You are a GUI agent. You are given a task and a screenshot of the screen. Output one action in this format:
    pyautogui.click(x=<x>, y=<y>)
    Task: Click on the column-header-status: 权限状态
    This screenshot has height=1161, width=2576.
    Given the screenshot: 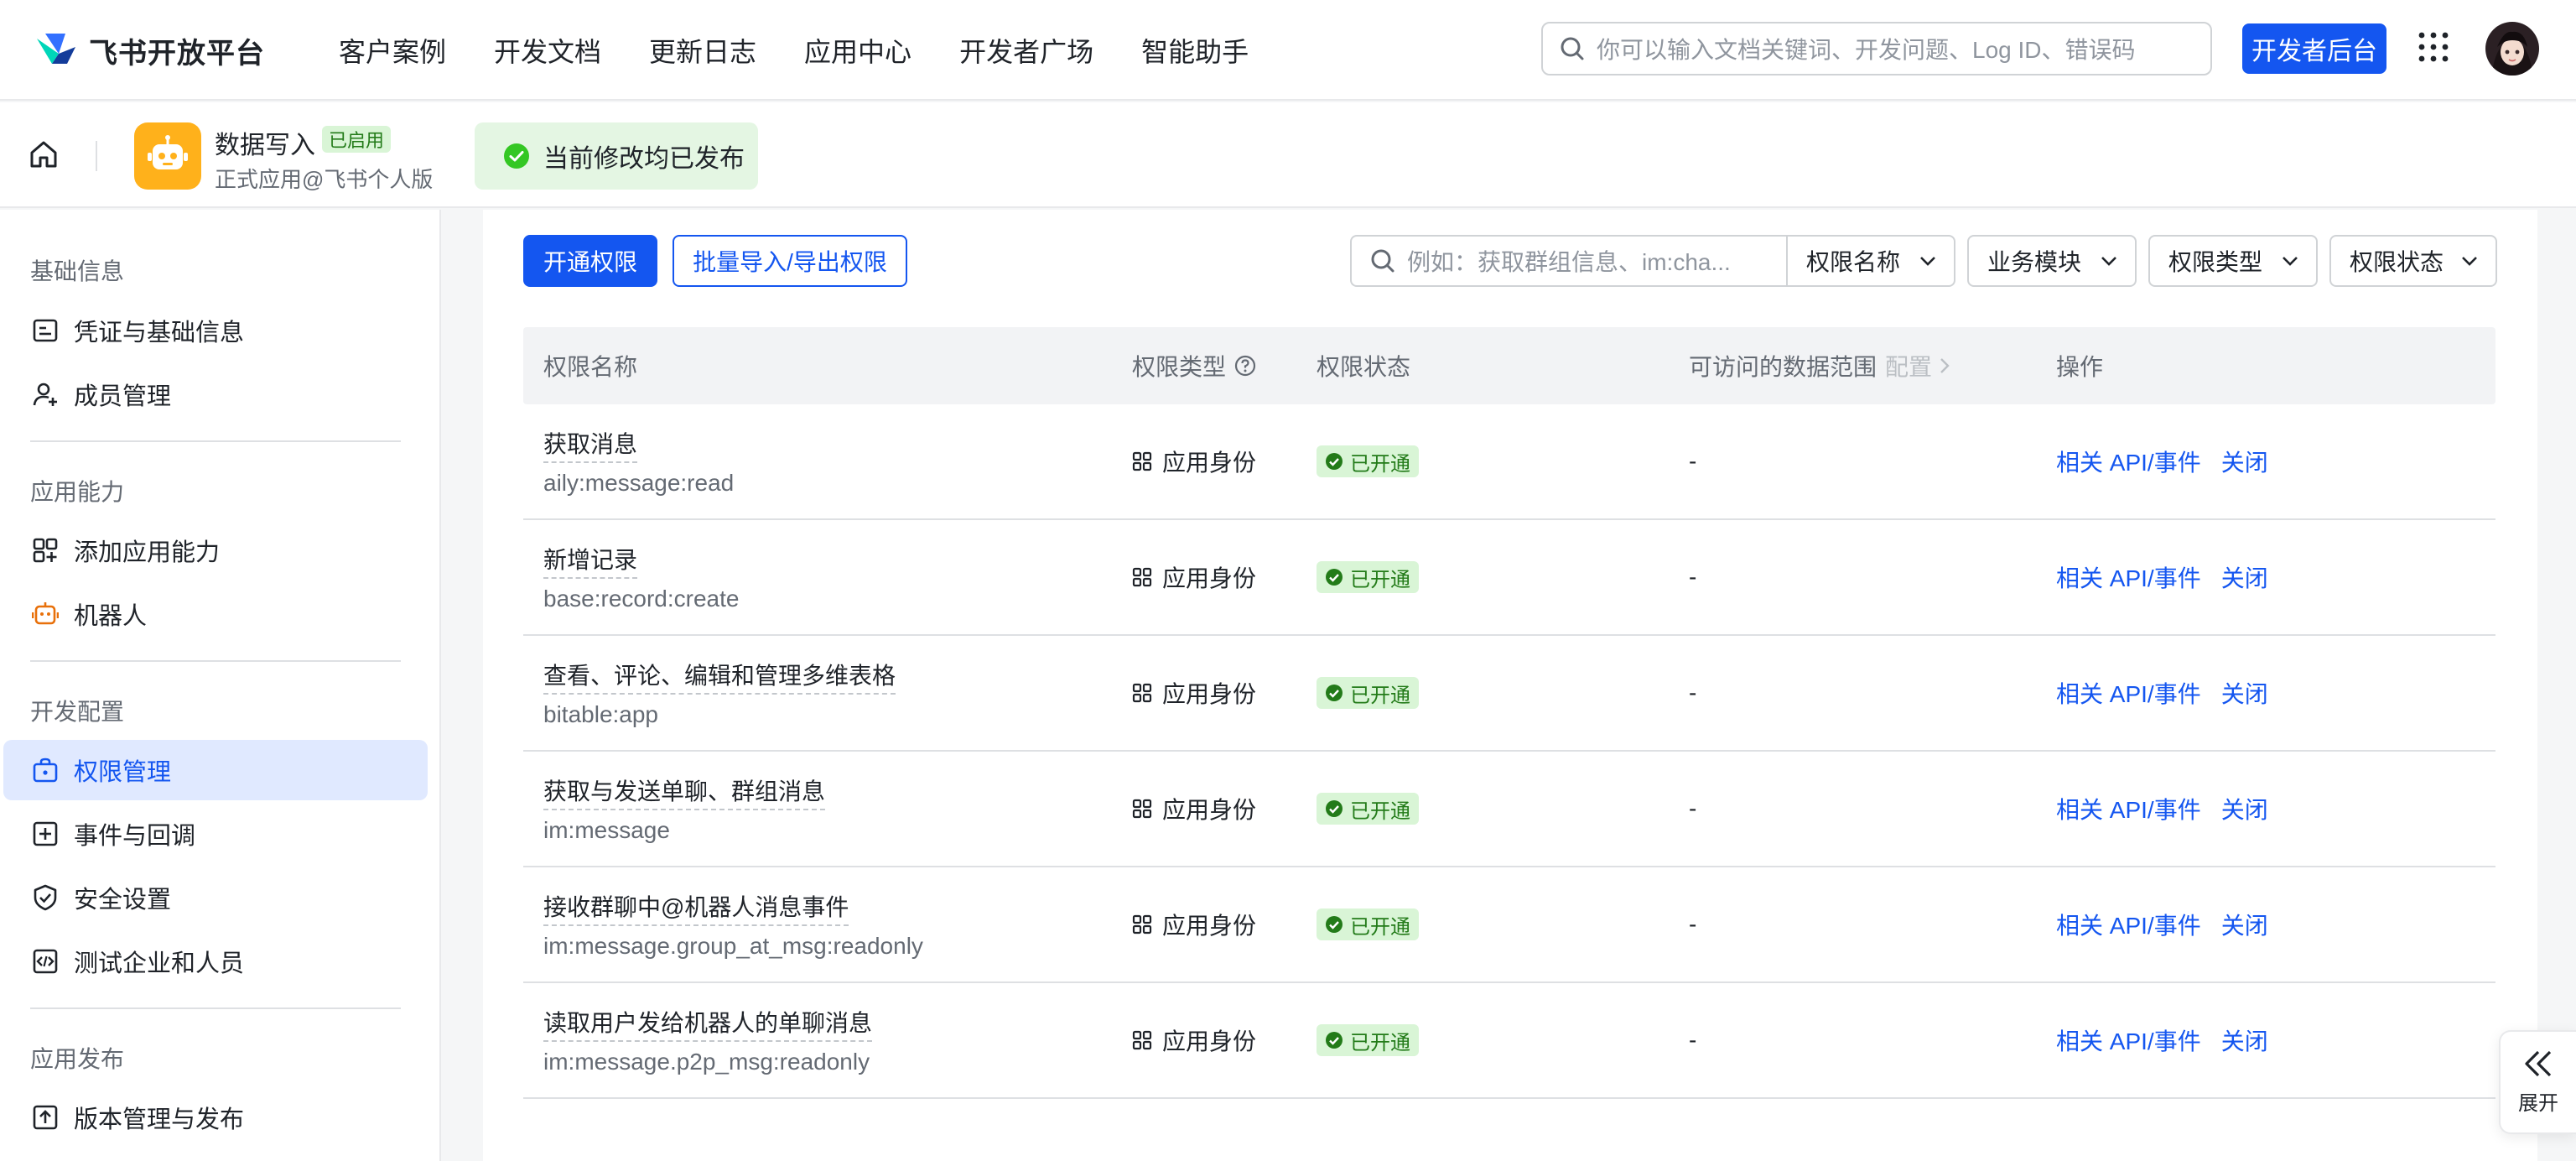 What is the action you would take?
    pyautogui.click(x=1363, y=365)
    